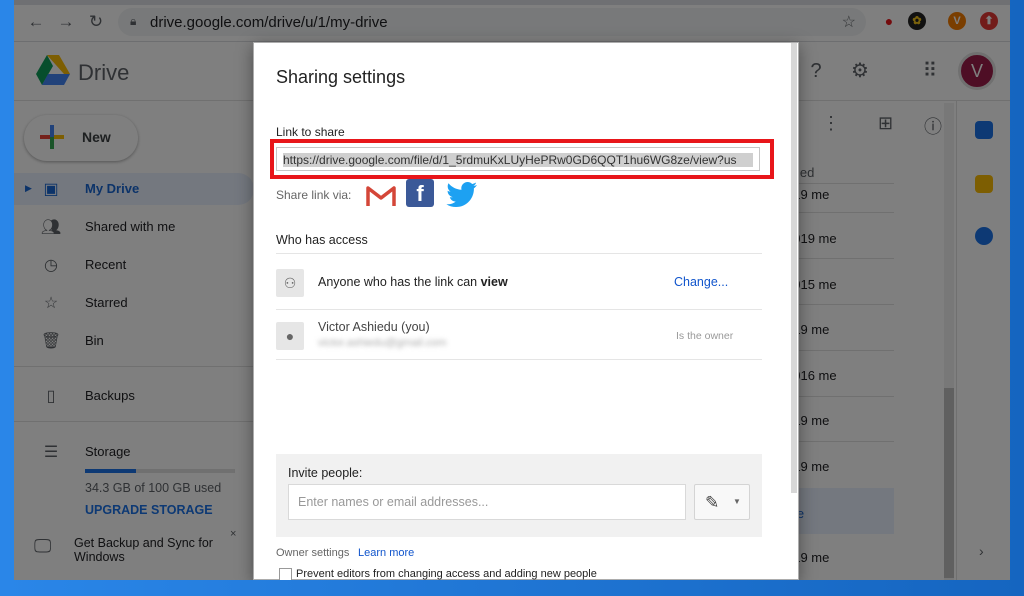 This screenshot has width=1024, height=596. What do you see at coordinates (522, 159) in the screenshot?
I see `annotation-highlight-box` at bounding box center [522, 159].